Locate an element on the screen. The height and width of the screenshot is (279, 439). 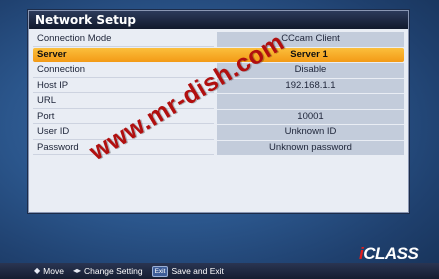
logo-letters: CLASS is located at coordinates (391, 253).